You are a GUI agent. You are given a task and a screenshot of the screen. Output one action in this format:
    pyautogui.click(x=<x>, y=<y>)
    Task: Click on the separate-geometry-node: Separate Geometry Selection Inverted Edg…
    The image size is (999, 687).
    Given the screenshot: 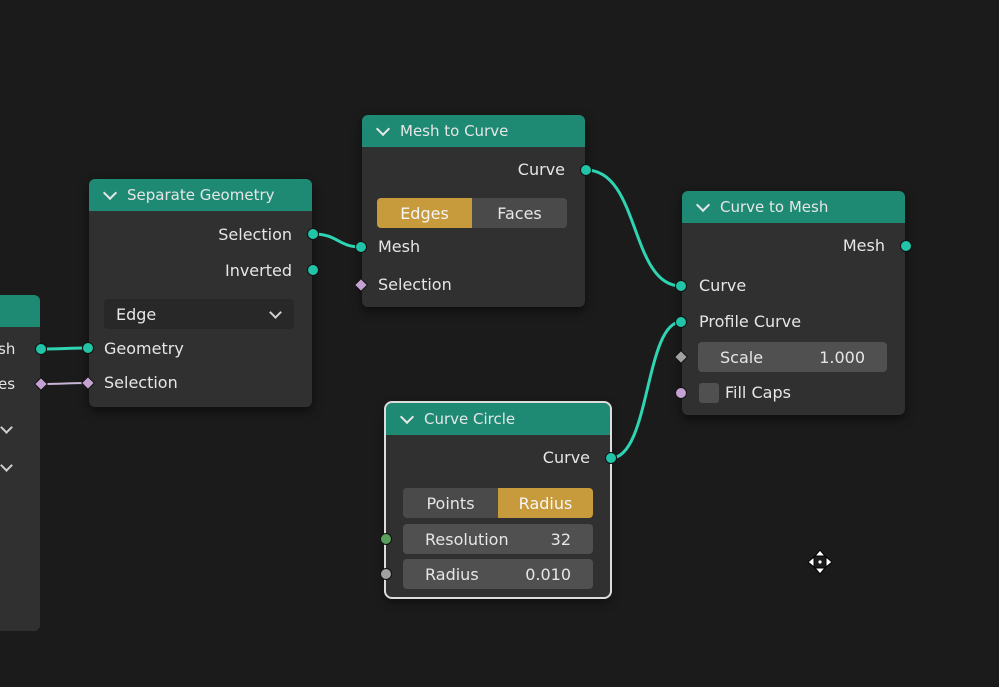 What is the action you would take?
    pyautogui.click(x=200, y=293)
    